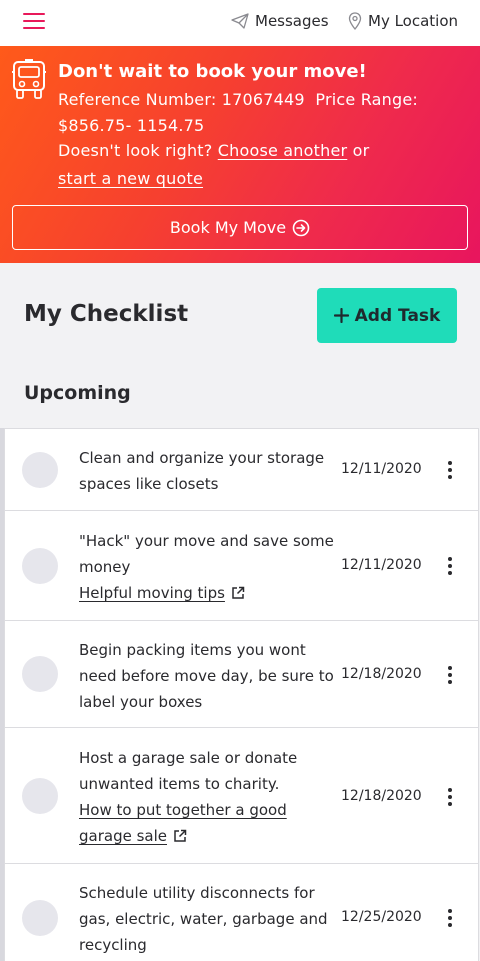 Image resolution: width=480 pixels, height=961 pixels. What do you see at coordinates (106, 314) in the screenshot?
I see `page-title: My Checklist` at bounding box center [106, 314].